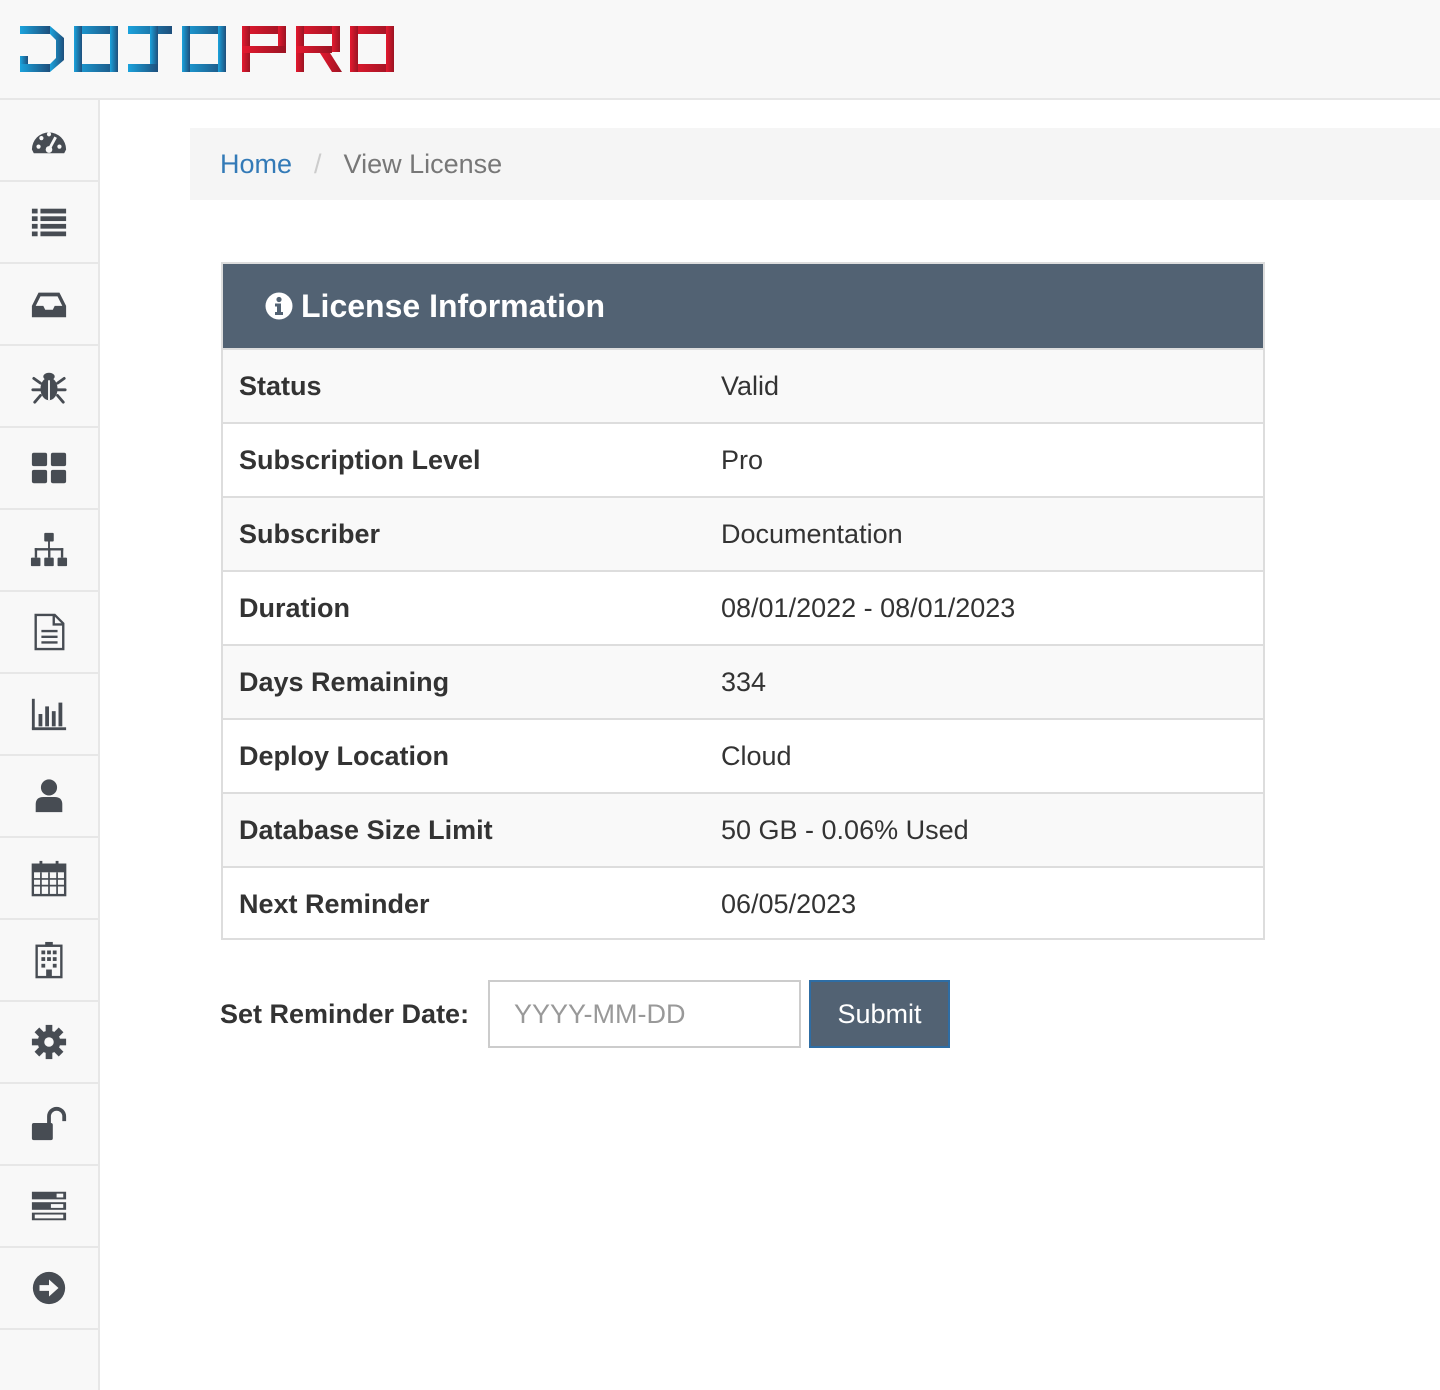 This screenshot has width=1440, height=1390. What do you see at coordinates (815, 164) in the screenshot?
I see `breadcrumb: Home / View License` at bounding box center [815, 164].